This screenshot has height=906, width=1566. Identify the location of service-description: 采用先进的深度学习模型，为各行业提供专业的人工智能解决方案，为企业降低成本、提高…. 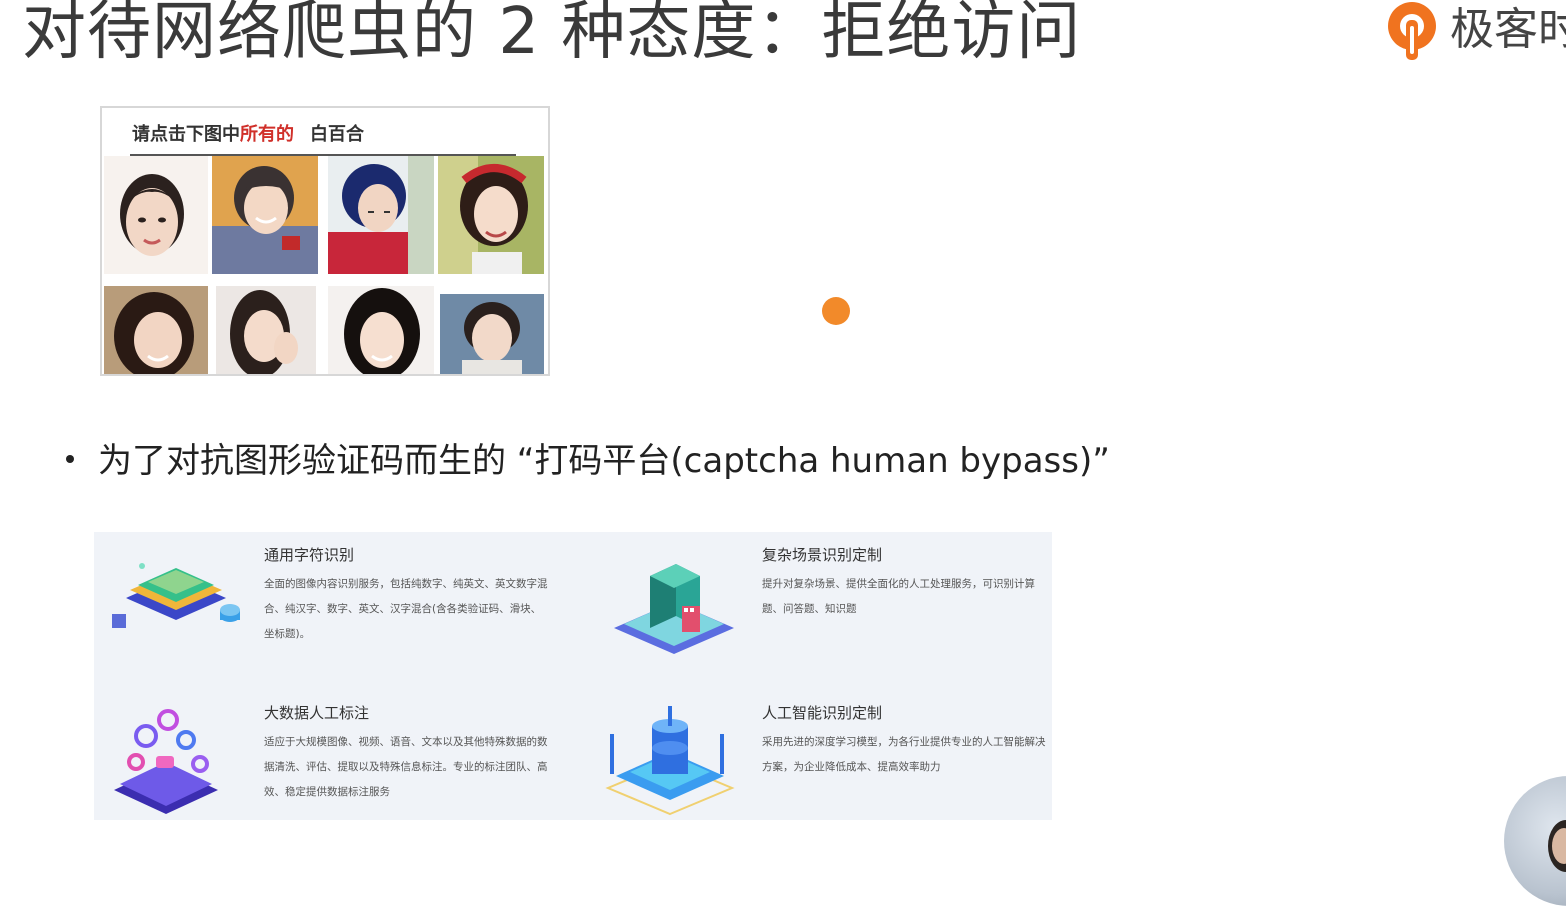
(904, 754).